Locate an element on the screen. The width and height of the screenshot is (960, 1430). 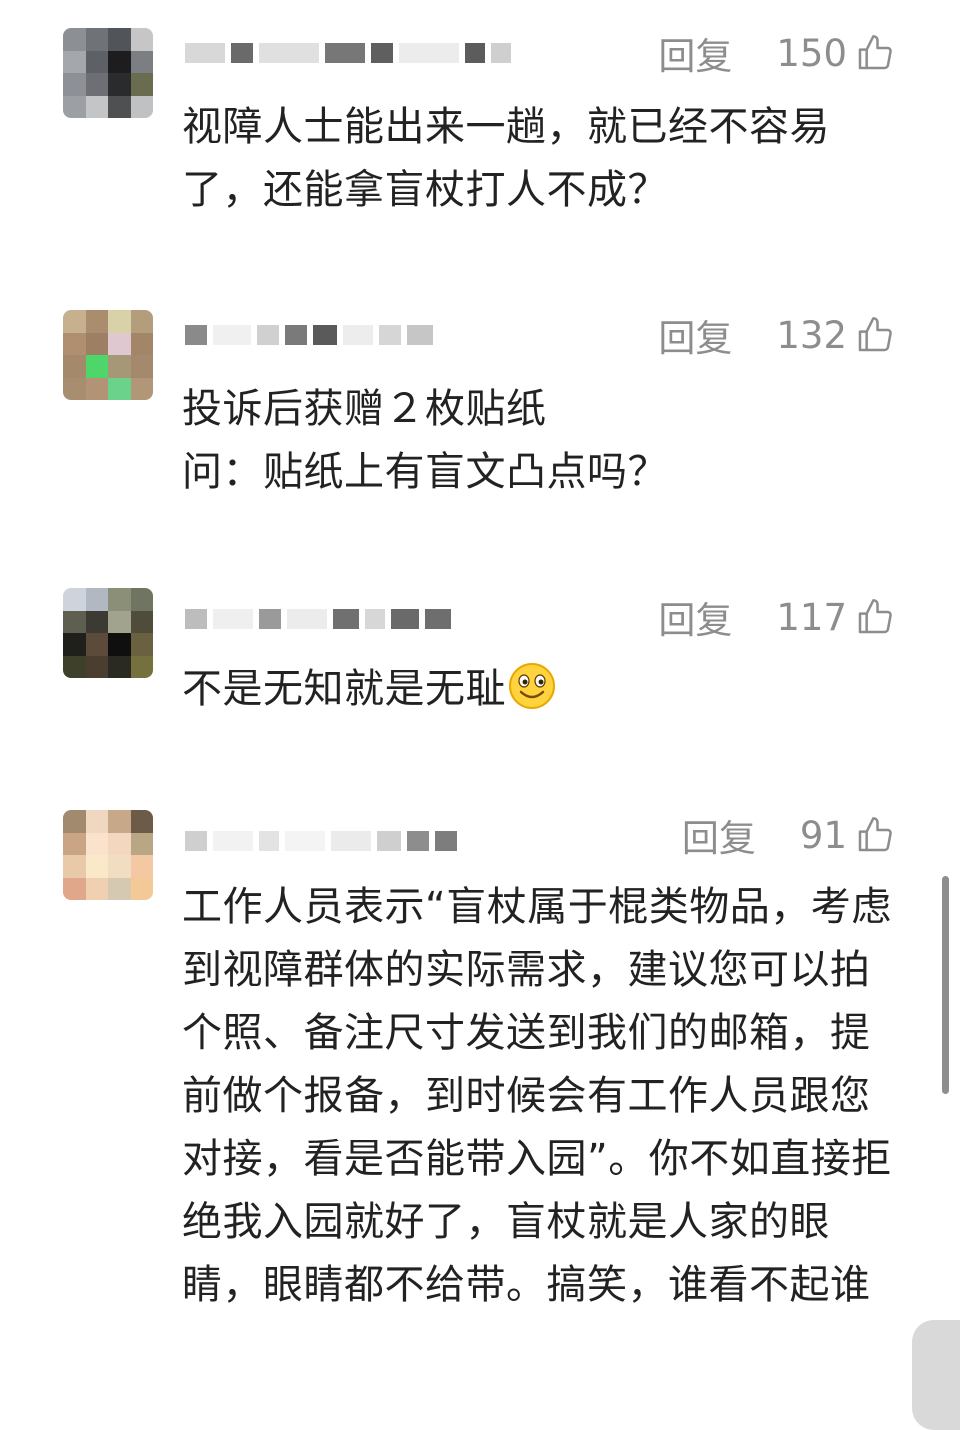
comment-text: 投诉后获赠２枚贴纸 问：贴纸上有盲文凸点吗？ is located at coordinates (425, 440).